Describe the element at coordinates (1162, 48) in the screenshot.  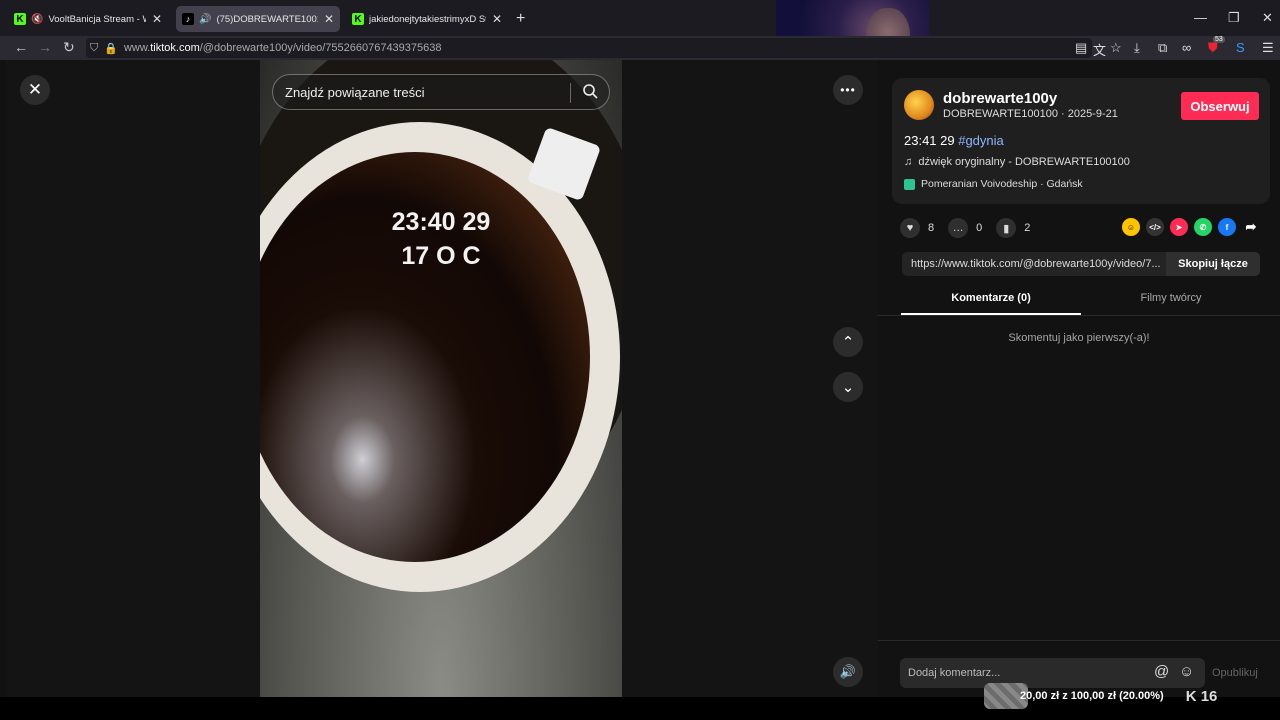
I see `extensions-icon: ⧉` at that location.